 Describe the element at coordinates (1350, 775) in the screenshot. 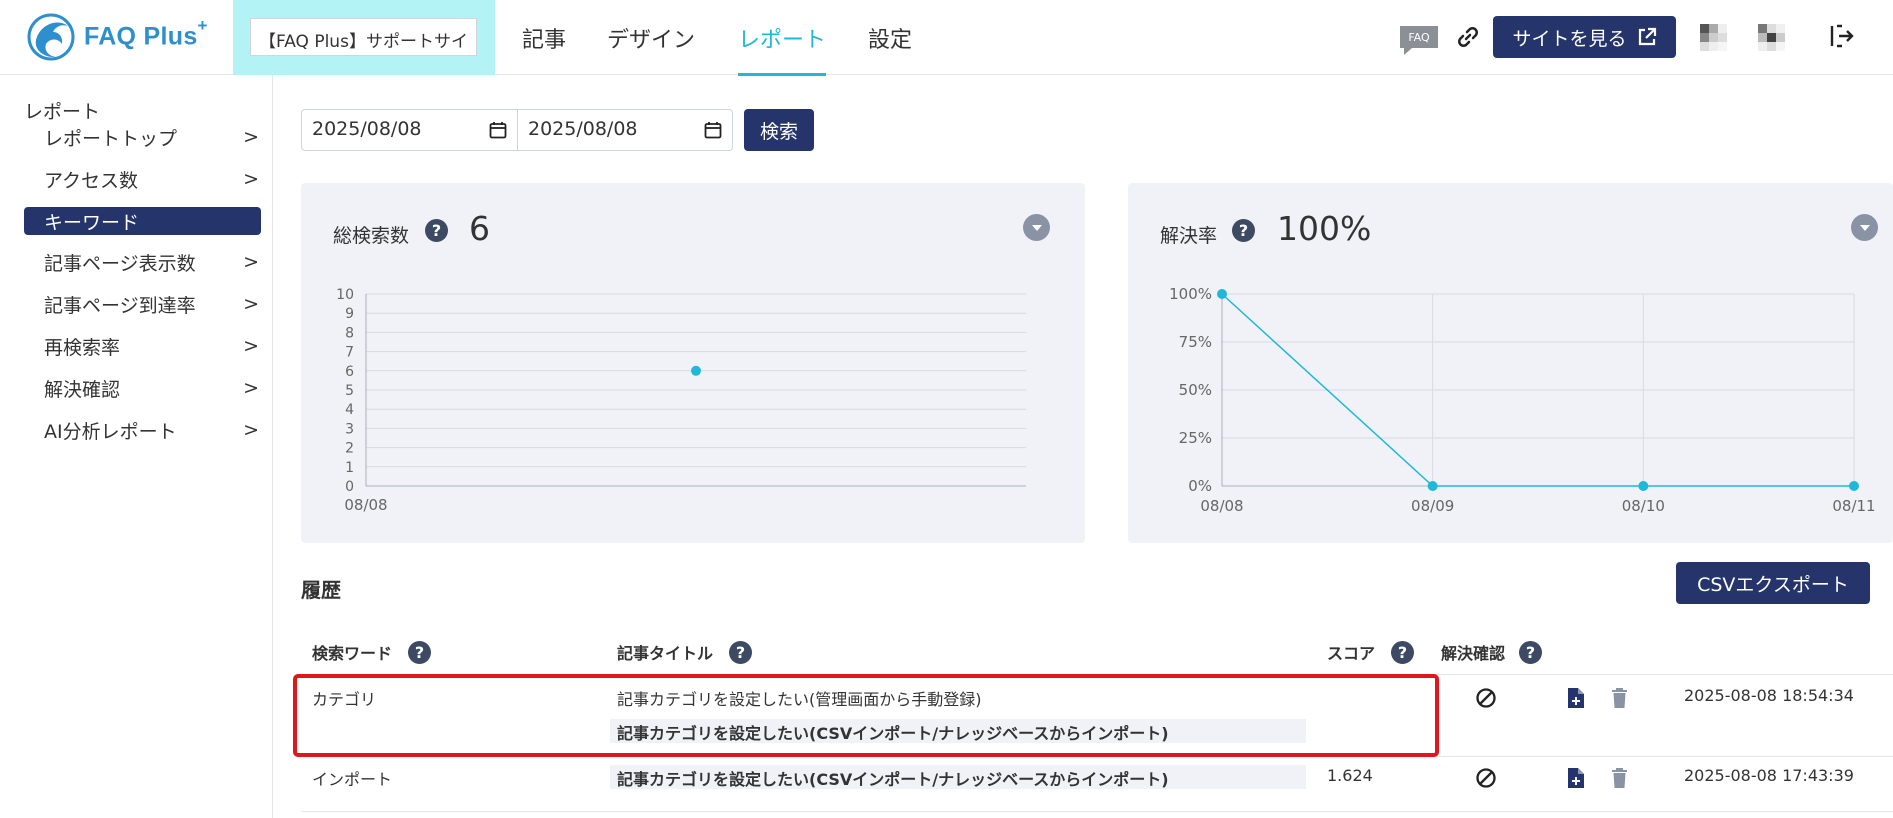

I see `score-cell: 1.624` at that location.